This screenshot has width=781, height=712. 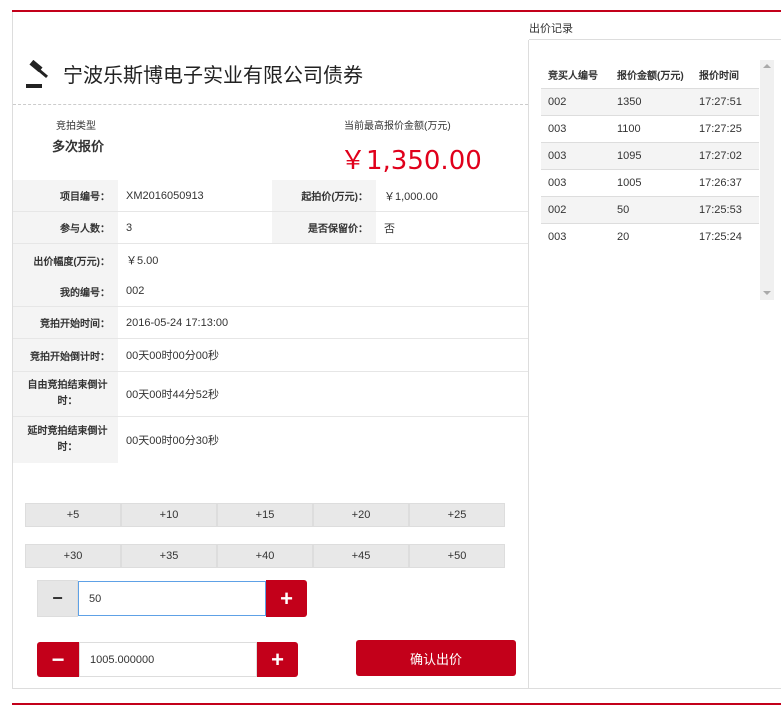 What do you see at coordinates (720, 183) in the screenshot?
I see `cell-time: 17:26:37` at bounding box center [720, 183].